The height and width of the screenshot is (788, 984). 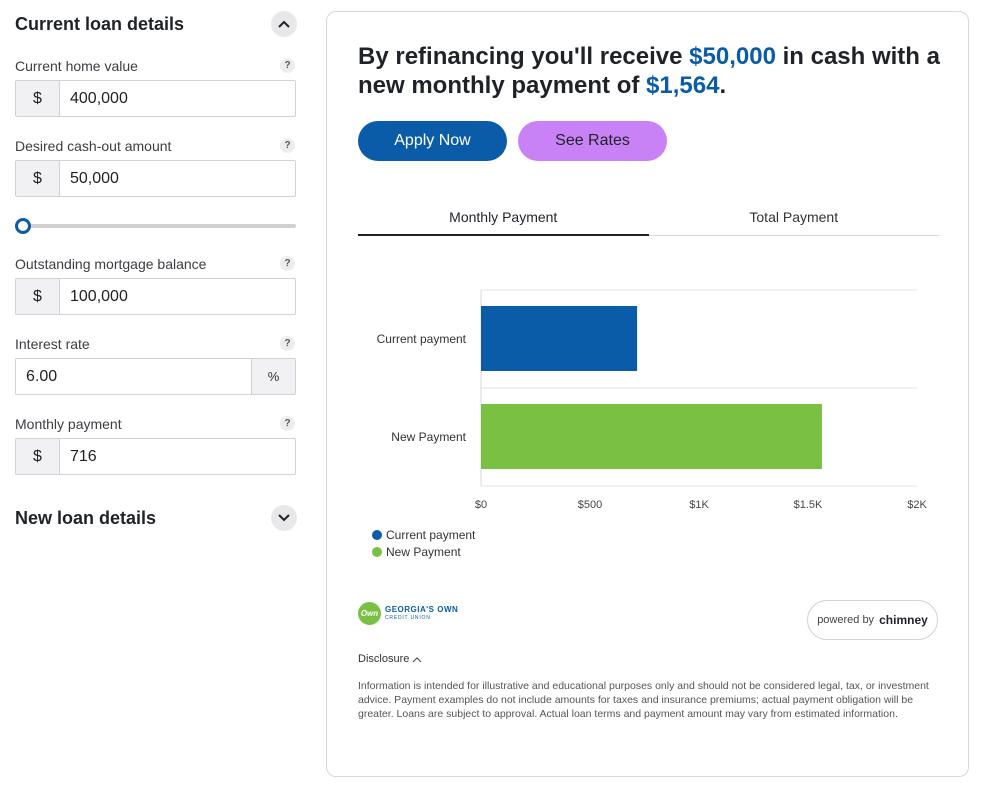 I want to click on legend-item-current: Current payment, so click(x=423, y=534).